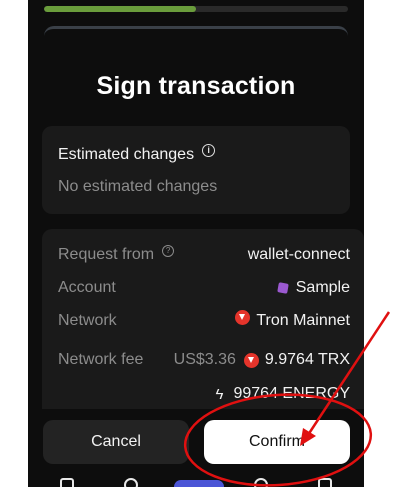  I want to click on estimated-changes-header: Estimated changes i, so click(137, 154).